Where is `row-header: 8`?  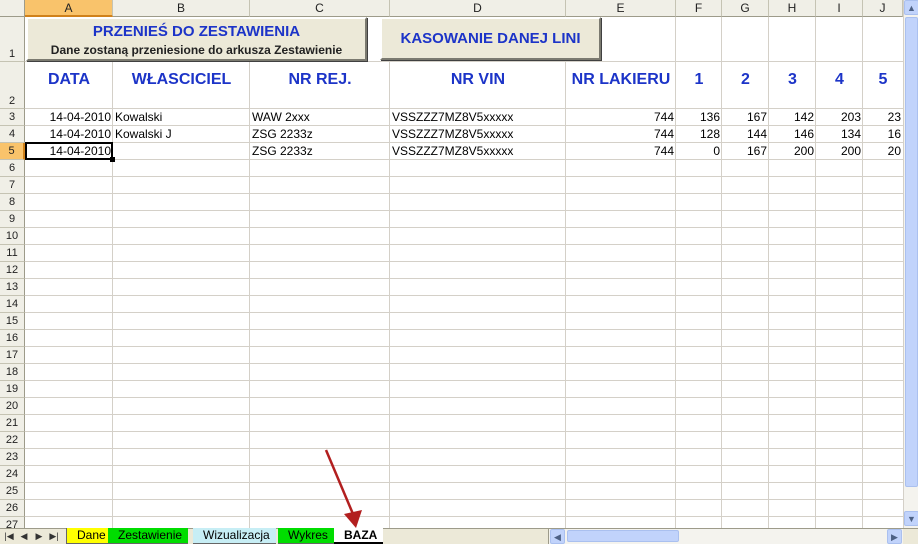 row-header: 8 is located at coordinates (12, 202).